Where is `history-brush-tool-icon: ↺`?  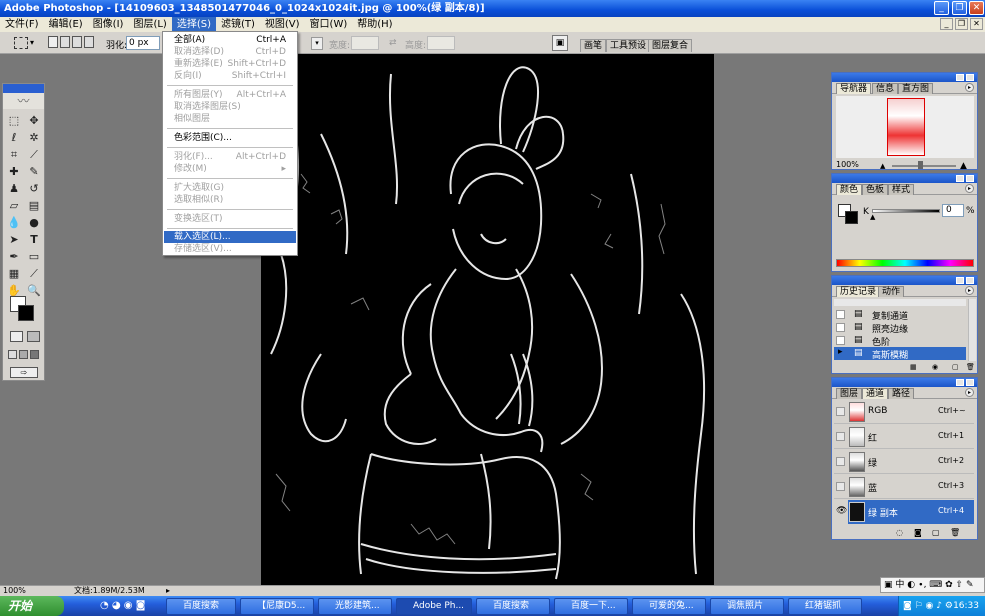 history-brush-tool-icon: ↺ is located at coordinates (34, 189).